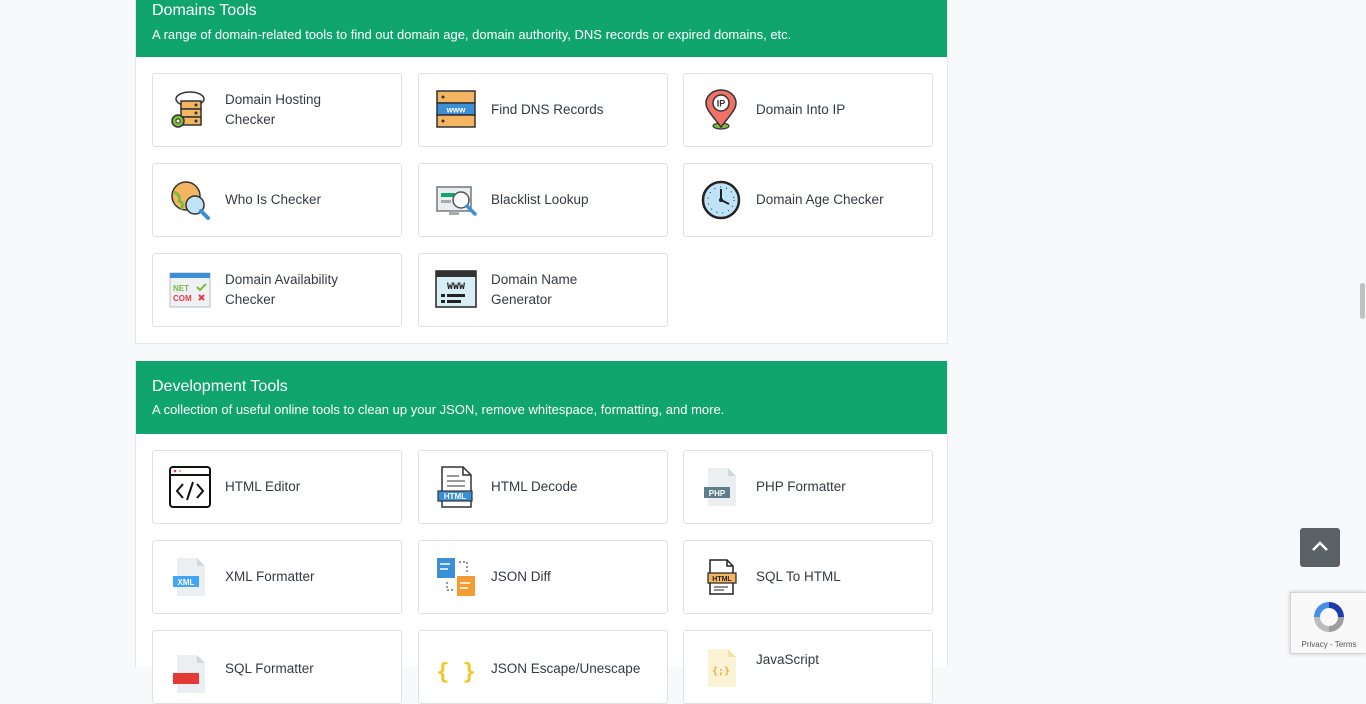  What do you see at coordinates (190, 110) in the screenshot?
I see `hosting-server-icon` at bounding box center [190, 110].